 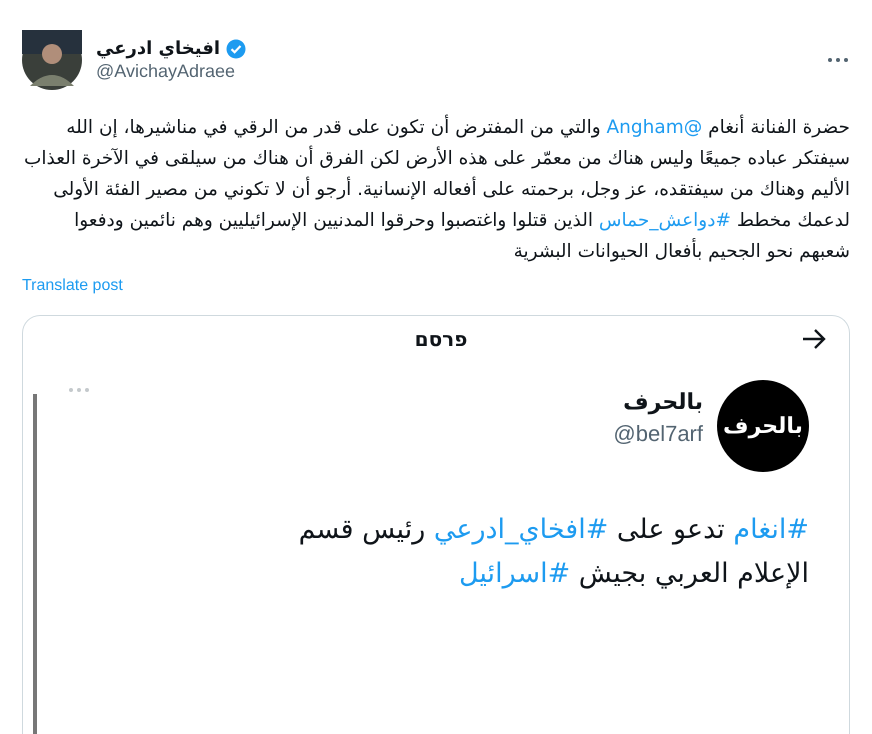 I want to click on quoted-author-handle: @bel7arf, so click(x=658, y=434).